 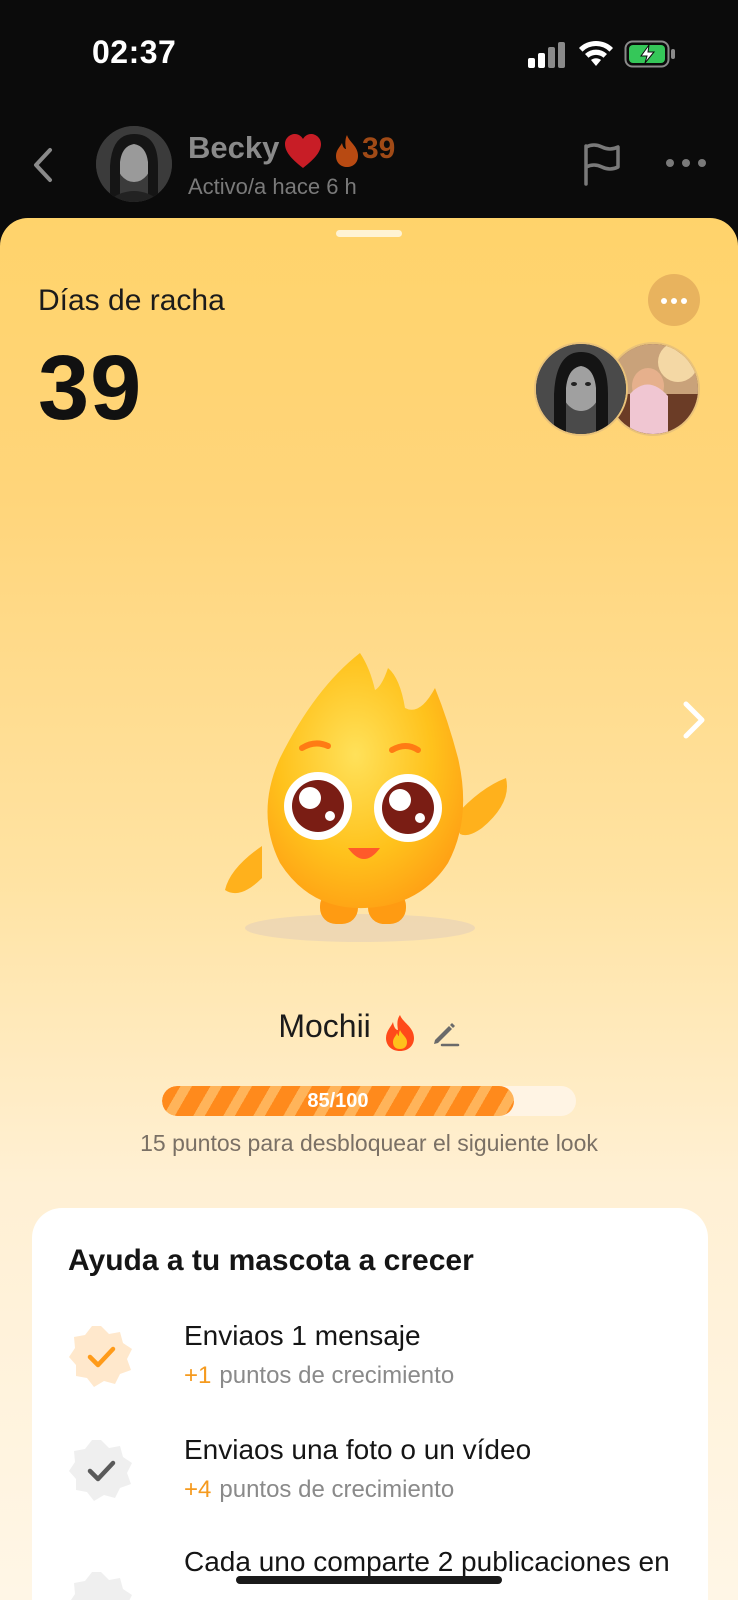 I want to click on progress-label: 85/100, so click(x=338, y=1101).